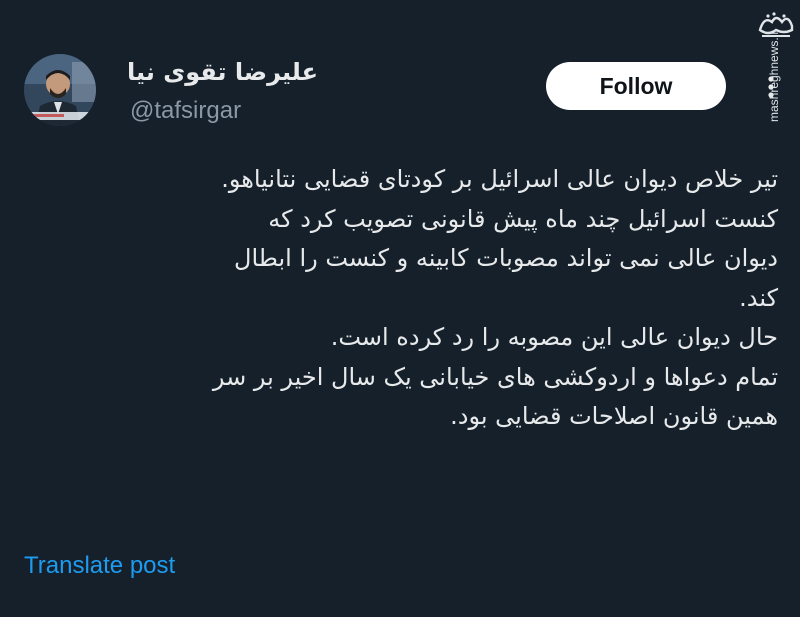  I want to click on tweet-line: همین قانون اصلاحات قضایی بود., so click(614, 416).